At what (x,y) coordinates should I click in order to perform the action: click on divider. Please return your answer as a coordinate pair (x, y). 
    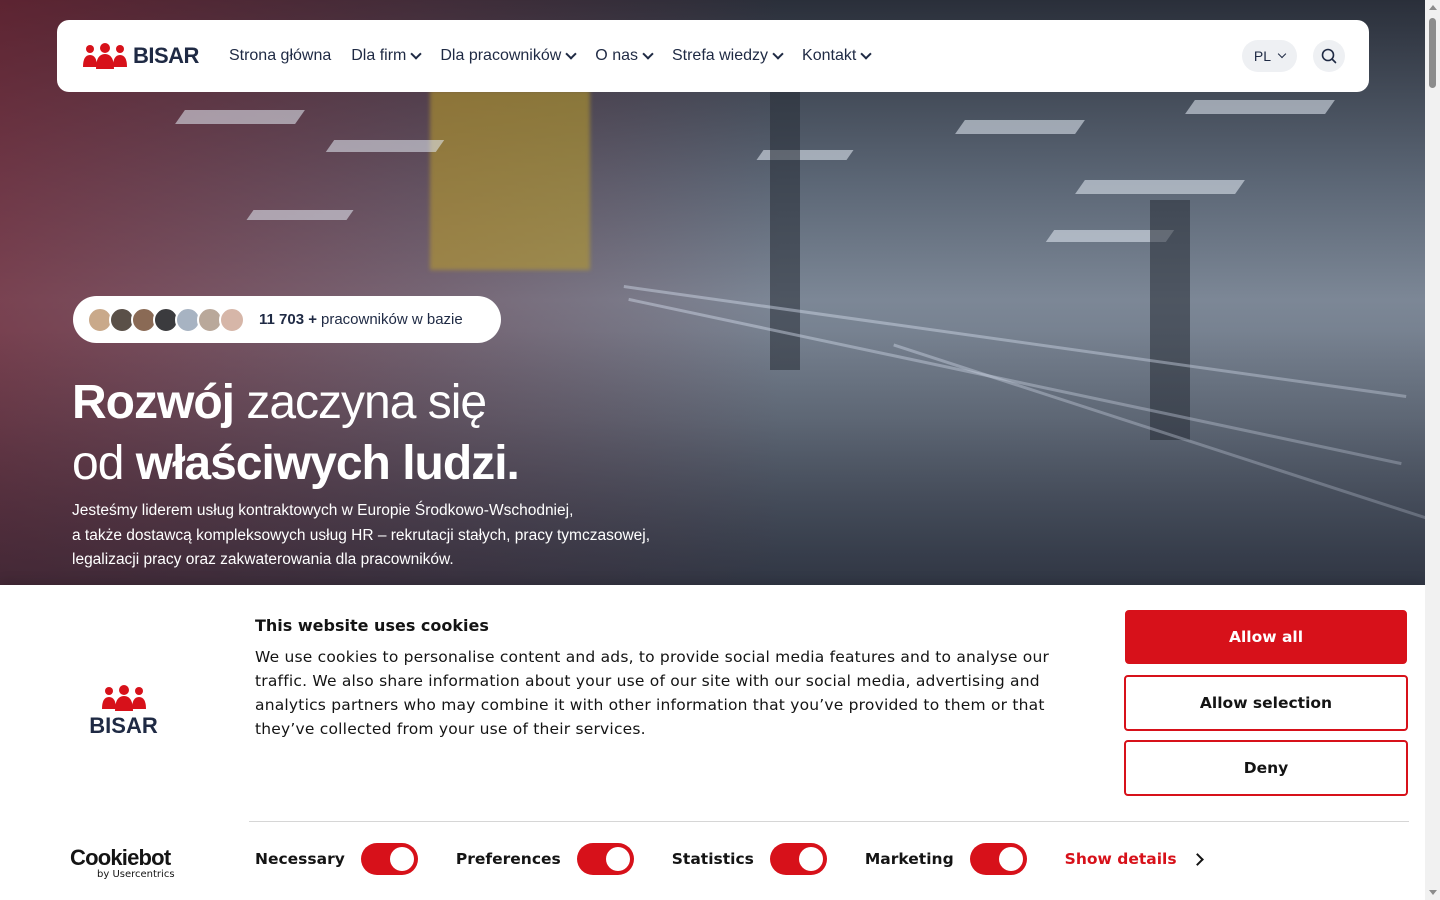
    Looking at the image, I should click on (829, 821).